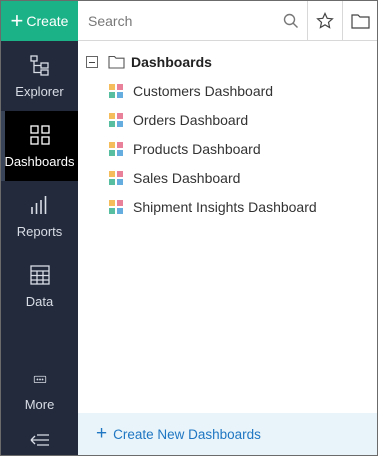  Describe the element at coordinates (39, 301) in the screenshot. I see `sidebar-item-label: Data` at that location.